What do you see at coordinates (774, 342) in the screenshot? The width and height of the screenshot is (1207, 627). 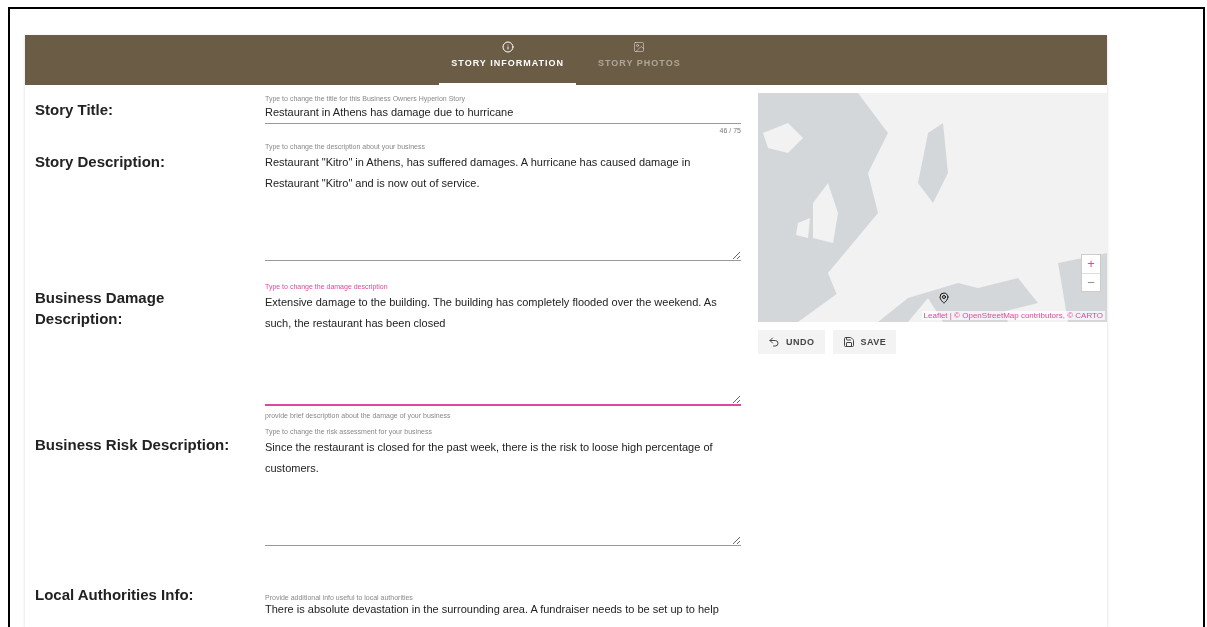 I see `undo-icon` at bounding box center [774, 342].